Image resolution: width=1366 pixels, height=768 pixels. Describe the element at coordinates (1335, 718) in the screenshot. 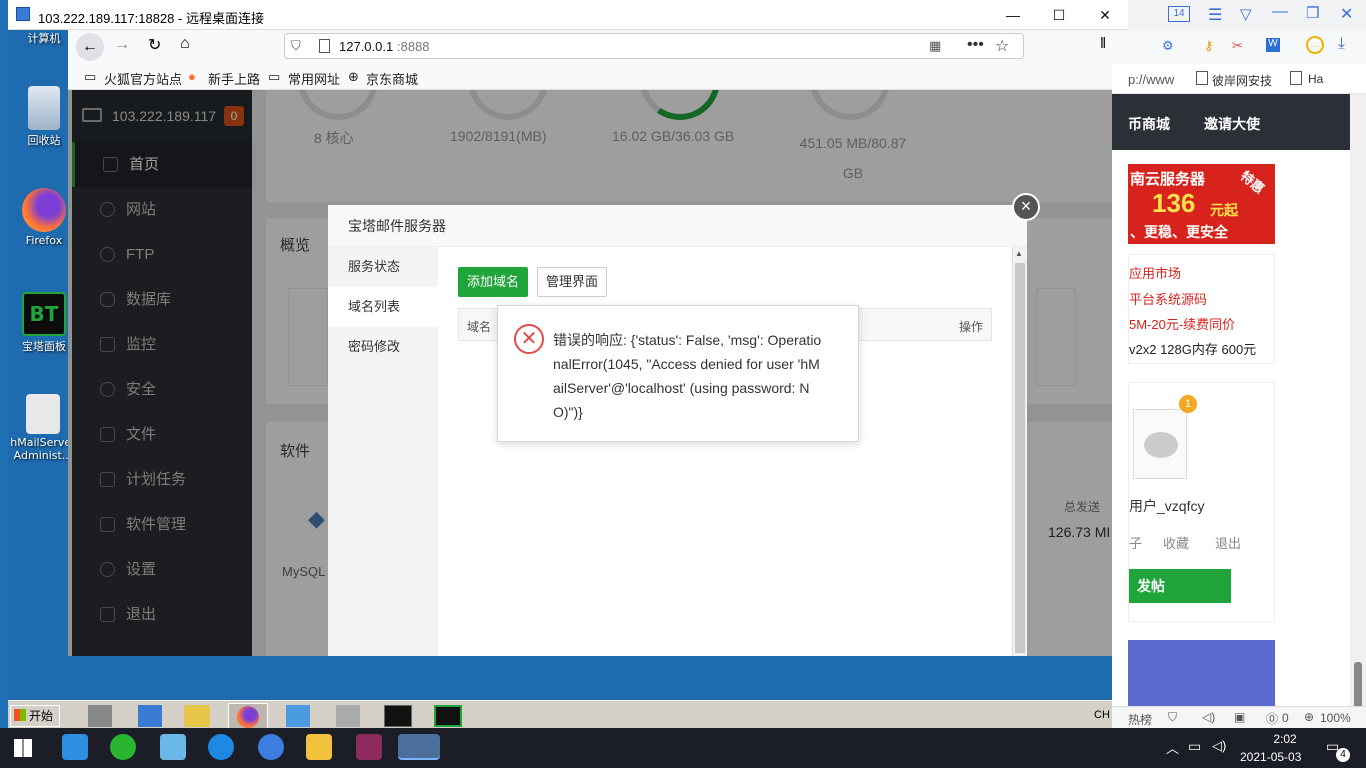

I see `zoom-level: 100%` at that location.